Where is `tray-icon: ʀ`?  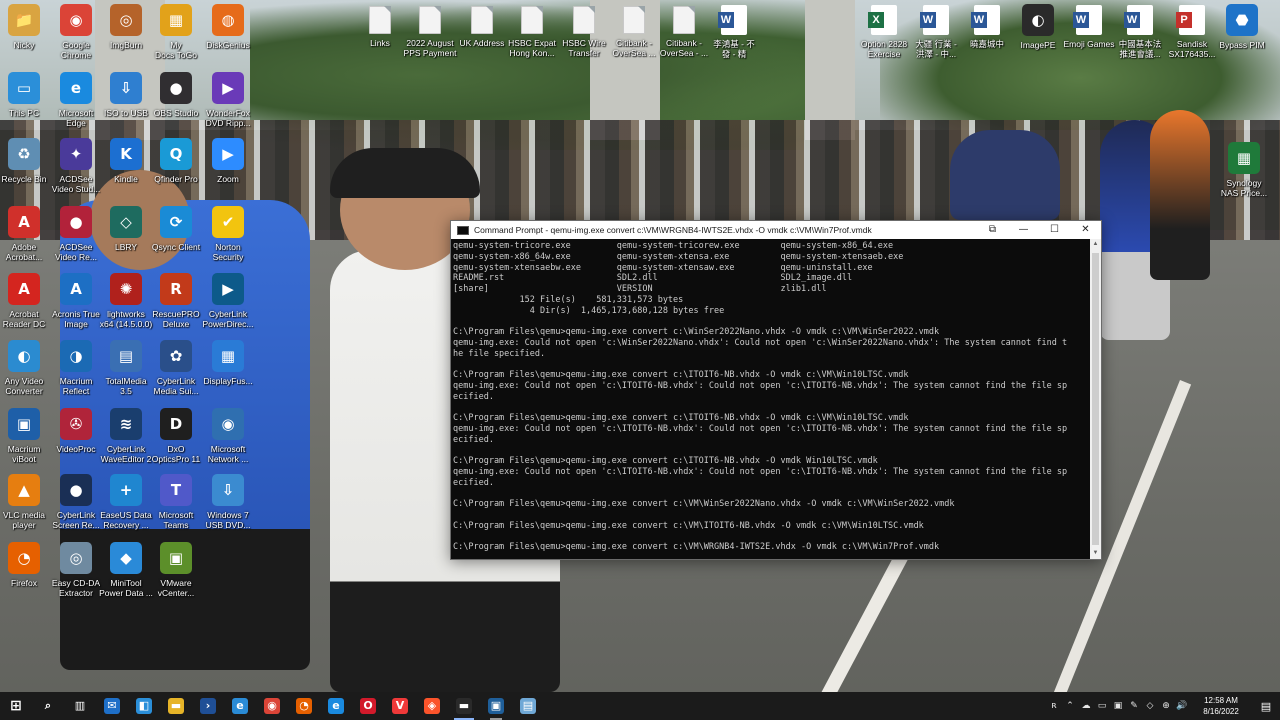
tray-icon: ʀ is located at coordinates (1054, 706).